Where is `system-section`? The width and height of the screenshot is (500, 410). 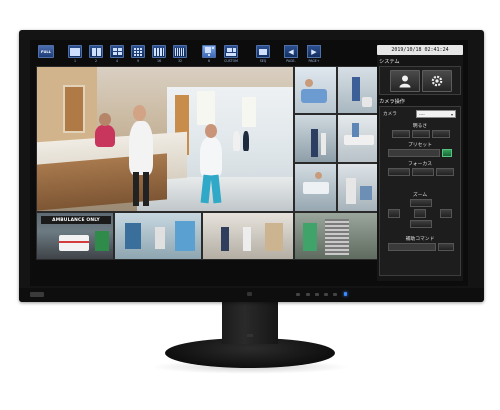 system-section is located at coordinates (420, 80).